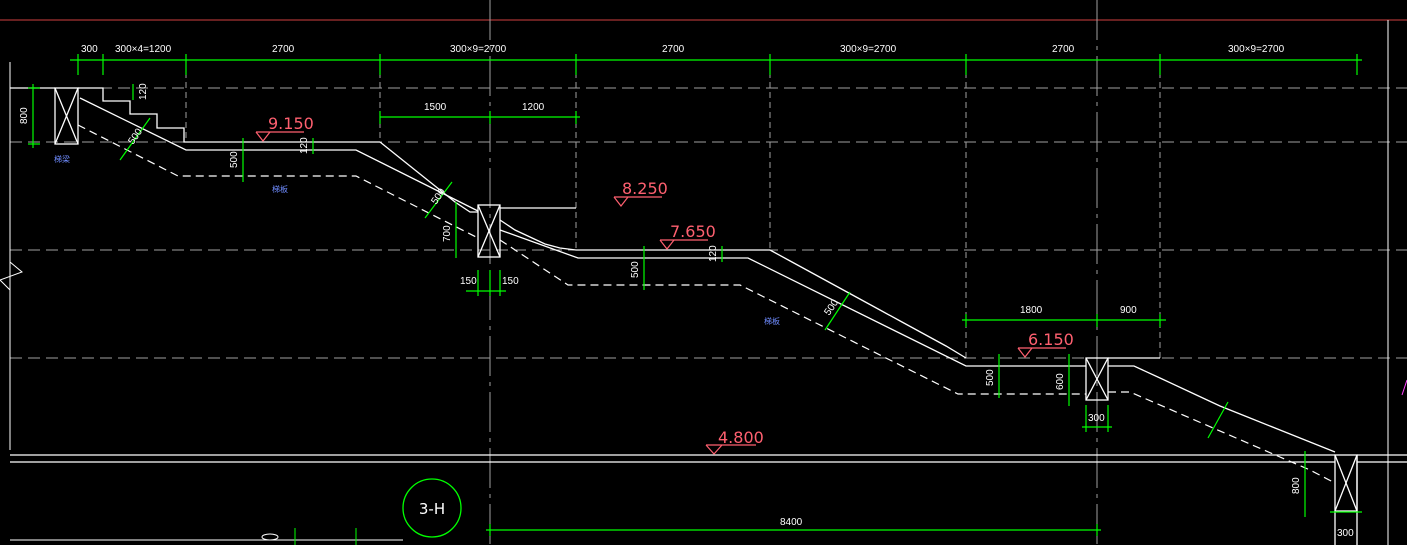  What do you see at coordinates (1296, 485) in the screenshot?
I see `dim-v-800-b: 800` at bounding box center [1296, 485].